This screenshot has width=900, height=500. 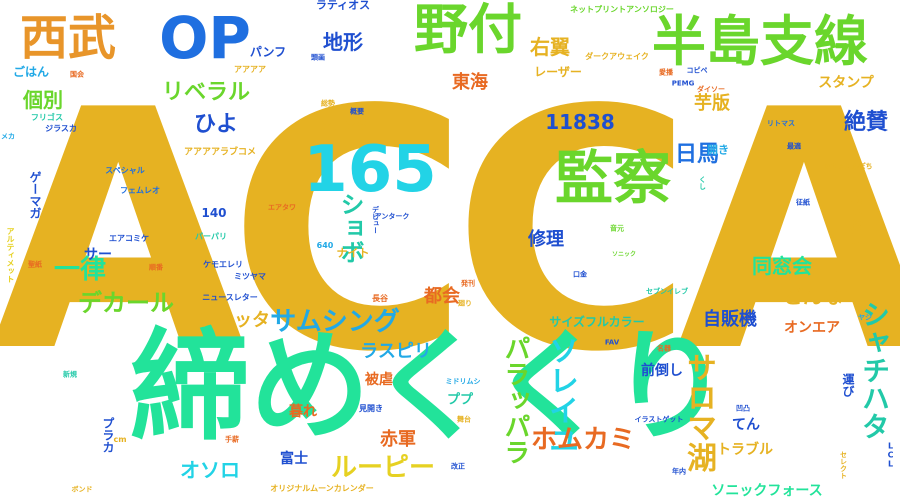 I want to click on cloud-word: エアコミケ, so click(x=129, y=238).